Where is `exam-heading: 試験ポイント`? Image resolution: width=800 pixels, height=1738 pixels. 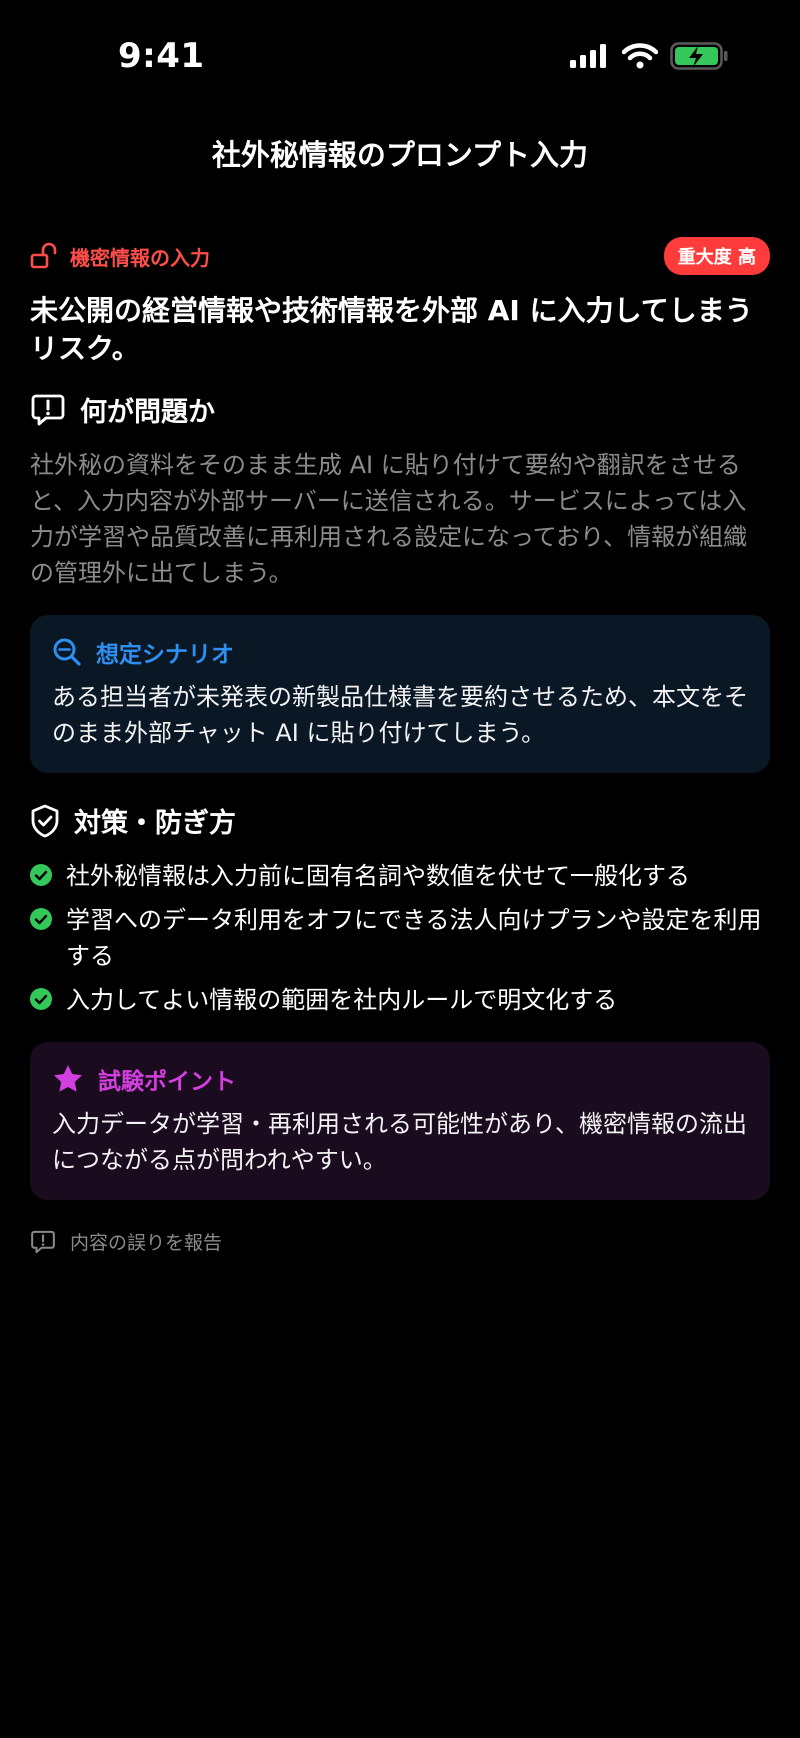
exam-heading: 試験ポイント is located at coordinates (400, 1079).